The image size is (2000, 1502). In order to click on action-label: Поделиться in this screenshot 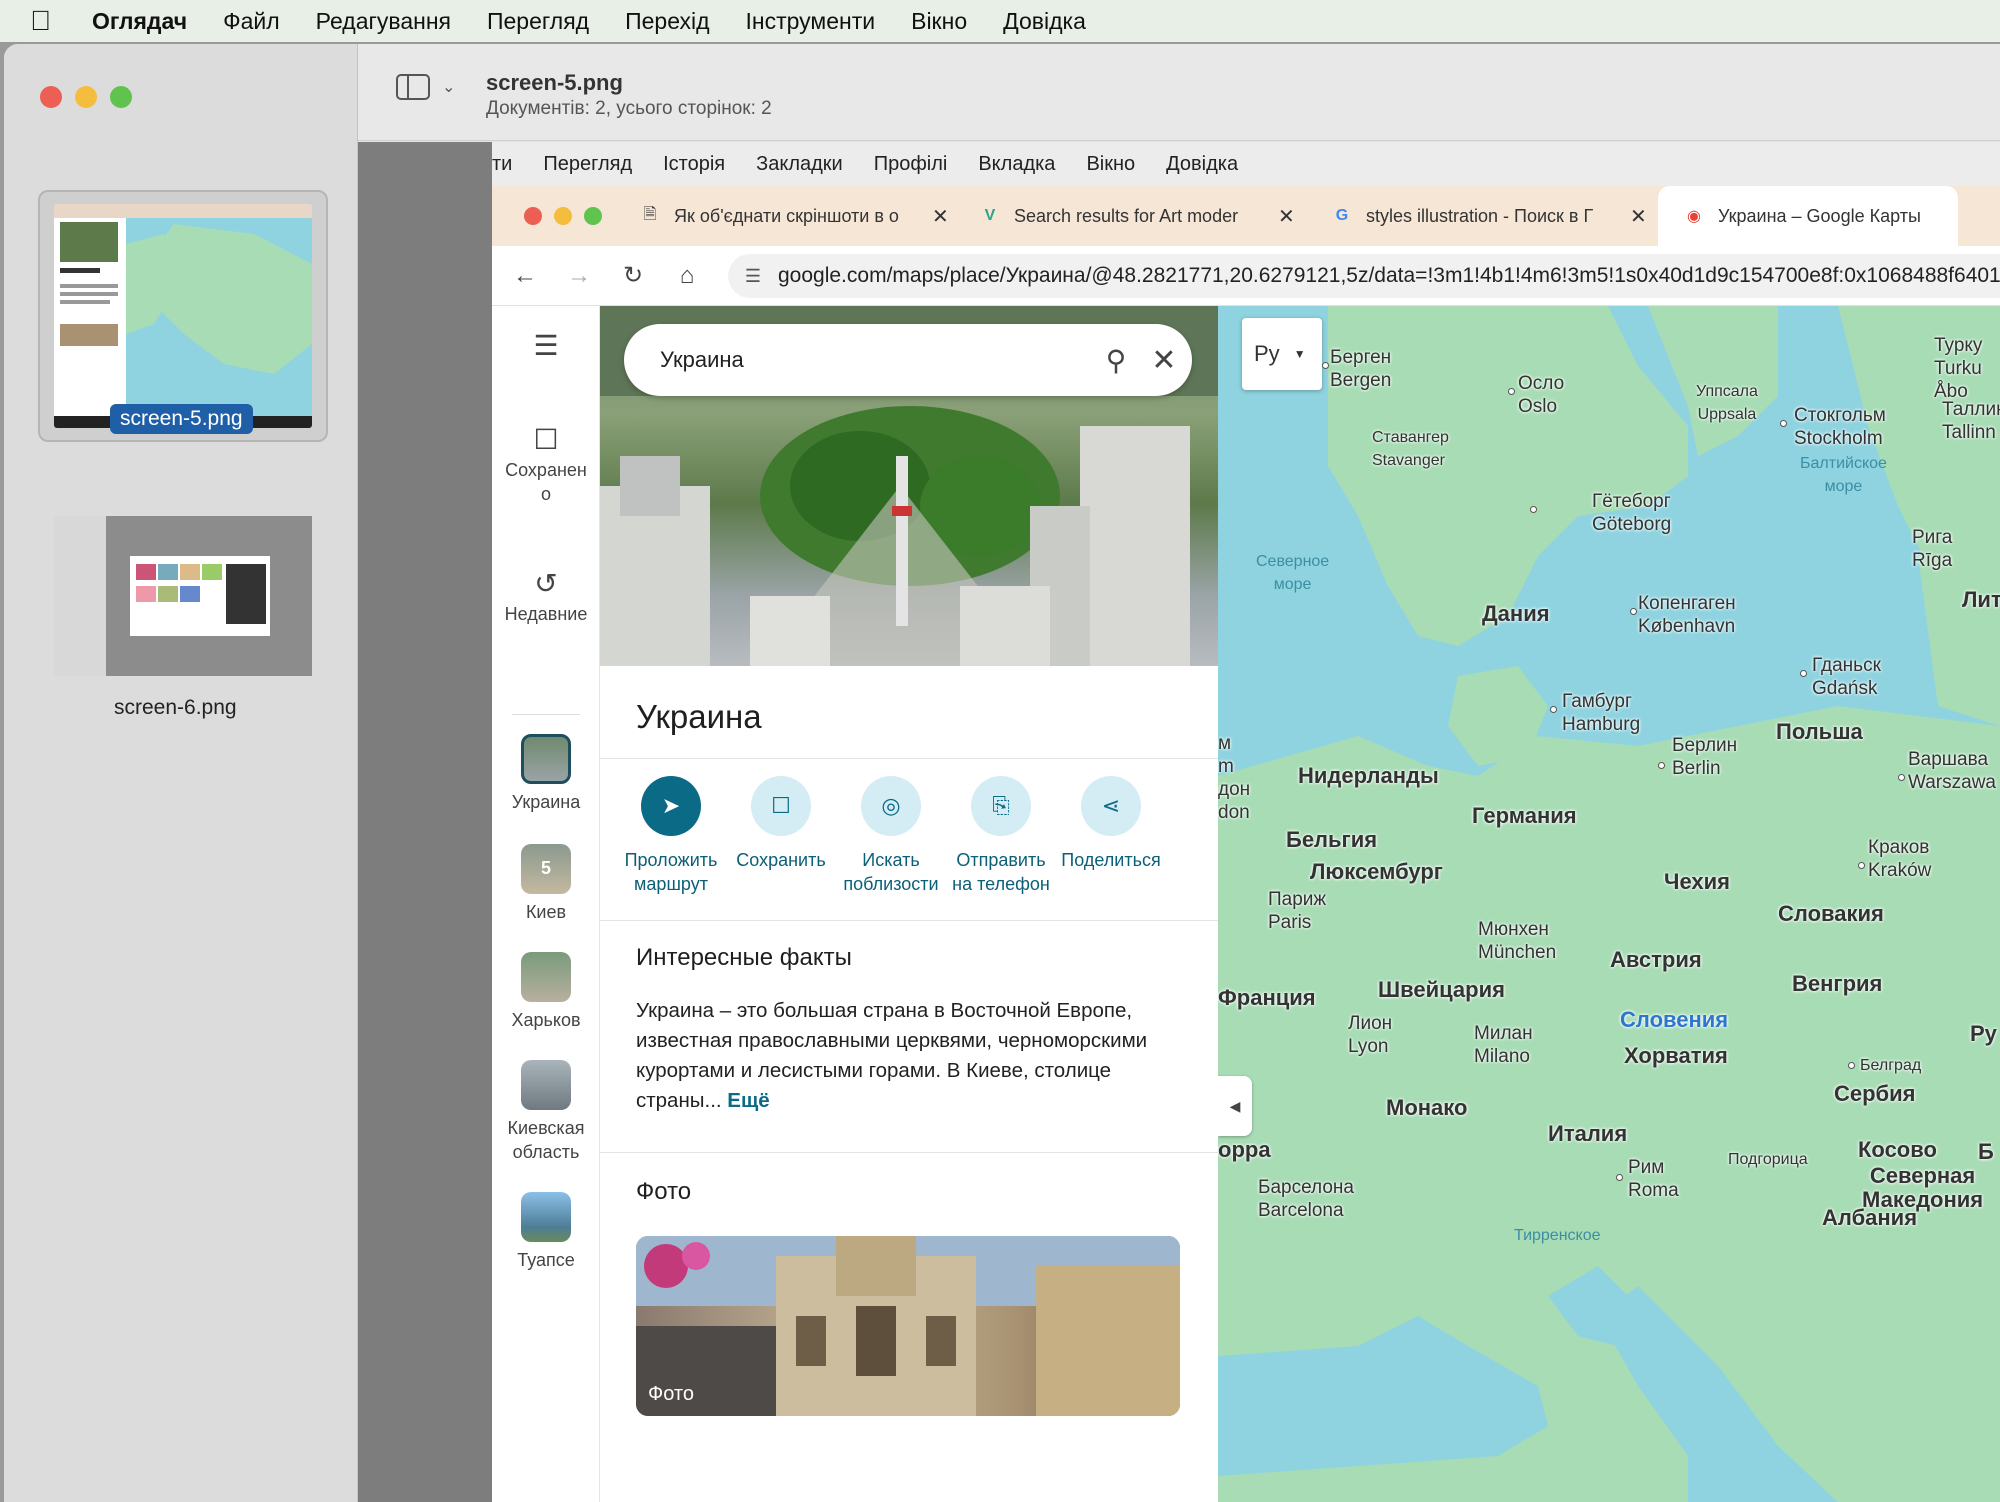, I will do `click(1111, 860)`.